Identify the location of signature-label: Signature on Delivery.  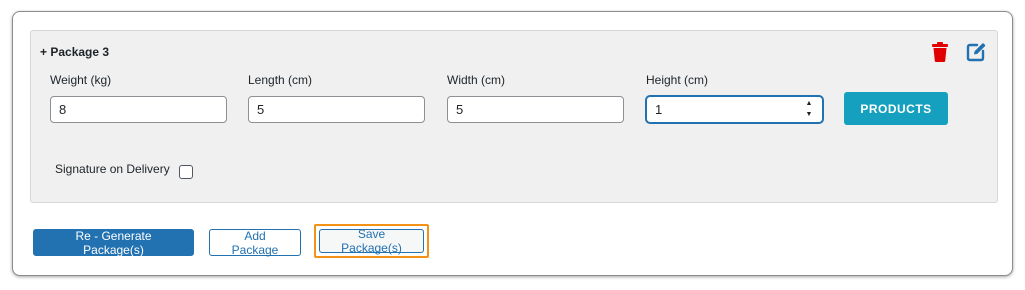
(112, 169).